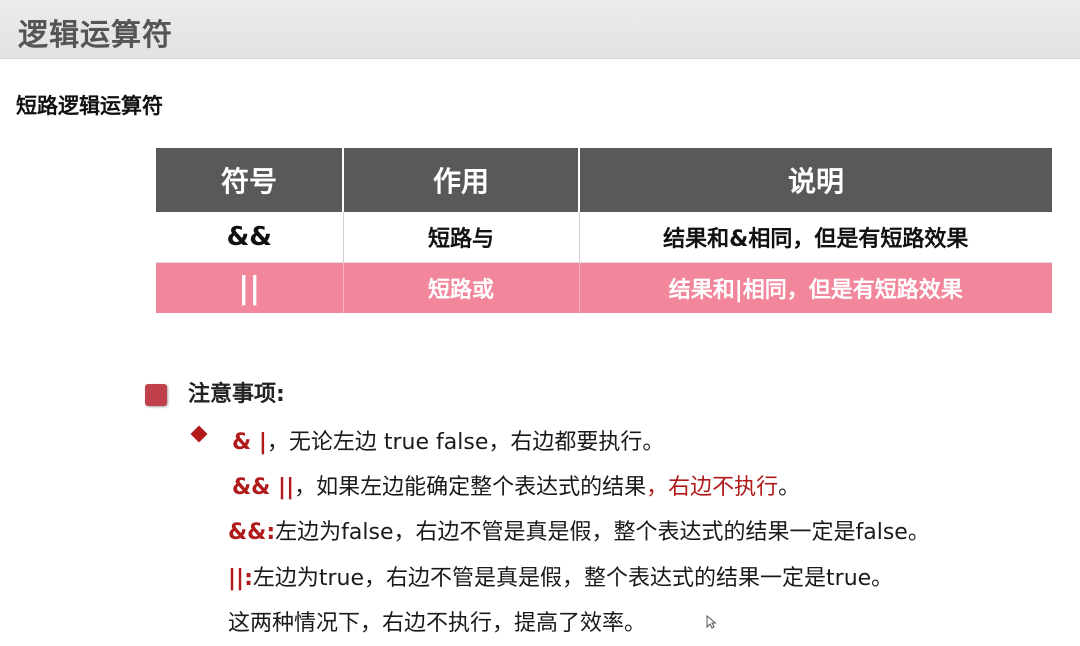 The height and width of the screenshot is (646, 1080). I want to click on header-description: 说明, so click(815, 180).